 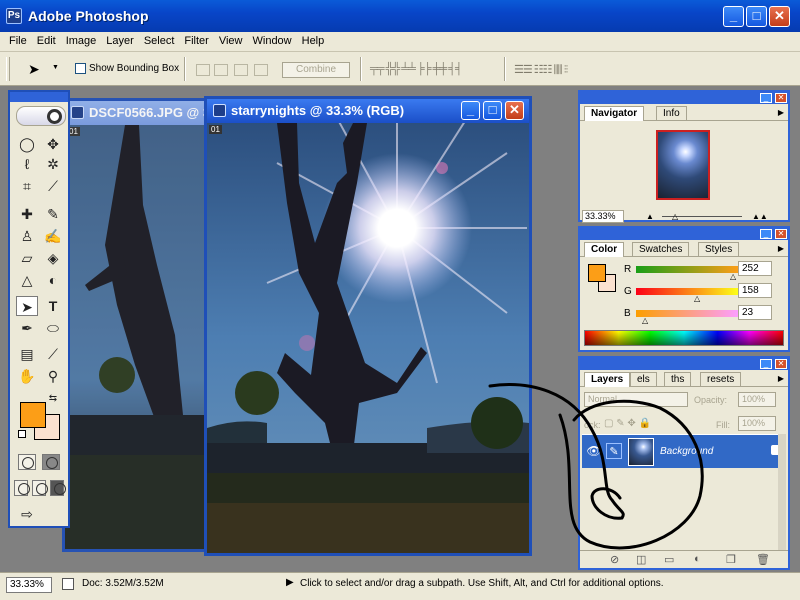 I want to click on tab-channels: els, so click(x=643, y=379).